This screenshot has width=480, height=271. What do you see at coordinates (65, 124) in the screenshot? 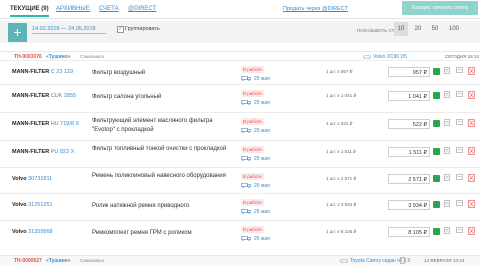
I see `item-article-link: HU 719/8 X` at bounding box center [65, 124].